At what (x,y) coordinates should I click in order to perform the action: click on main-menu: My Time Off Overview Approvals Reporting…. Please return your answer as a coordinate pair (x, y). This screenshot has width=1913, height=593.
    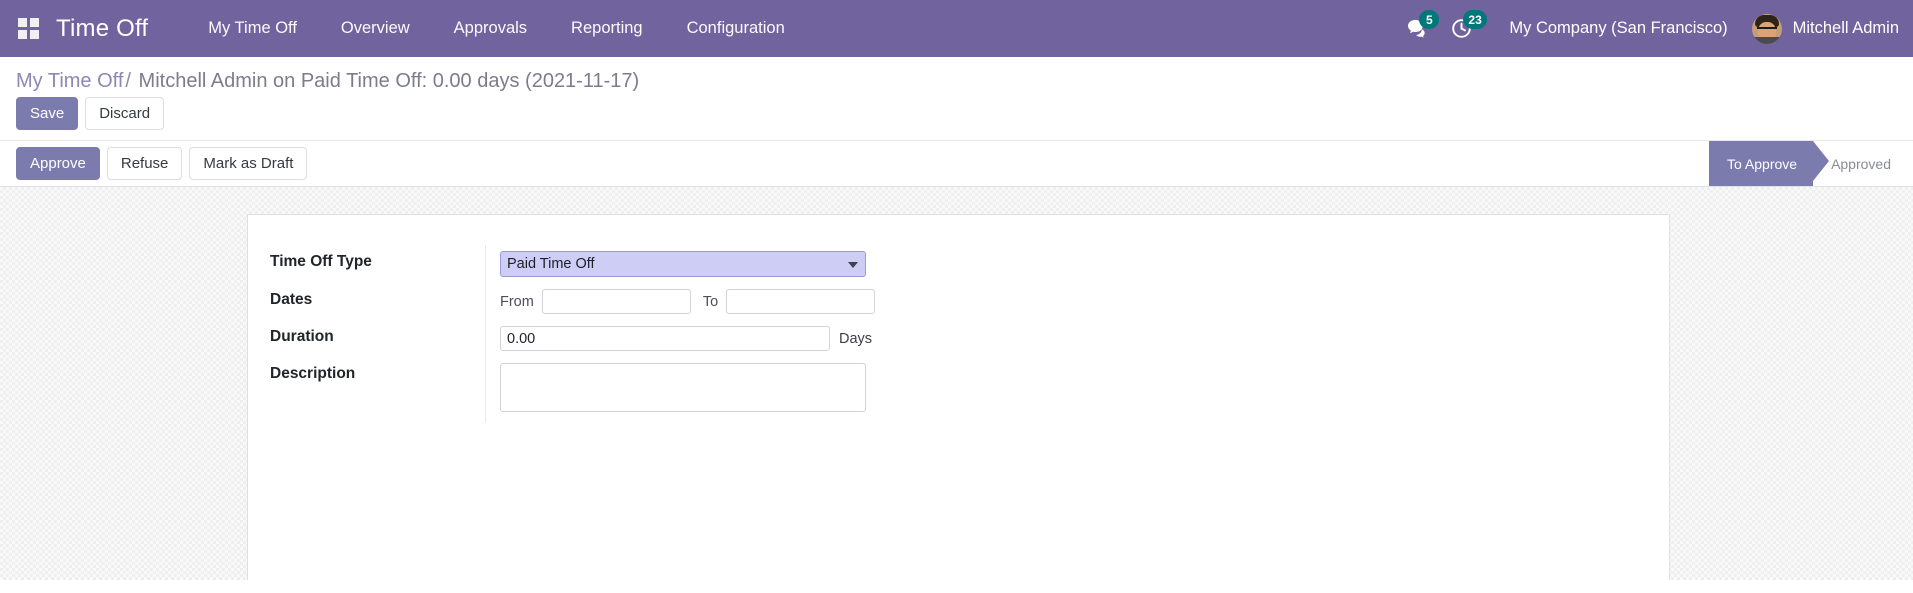
    Looking at the image, I should click on (496, 28).